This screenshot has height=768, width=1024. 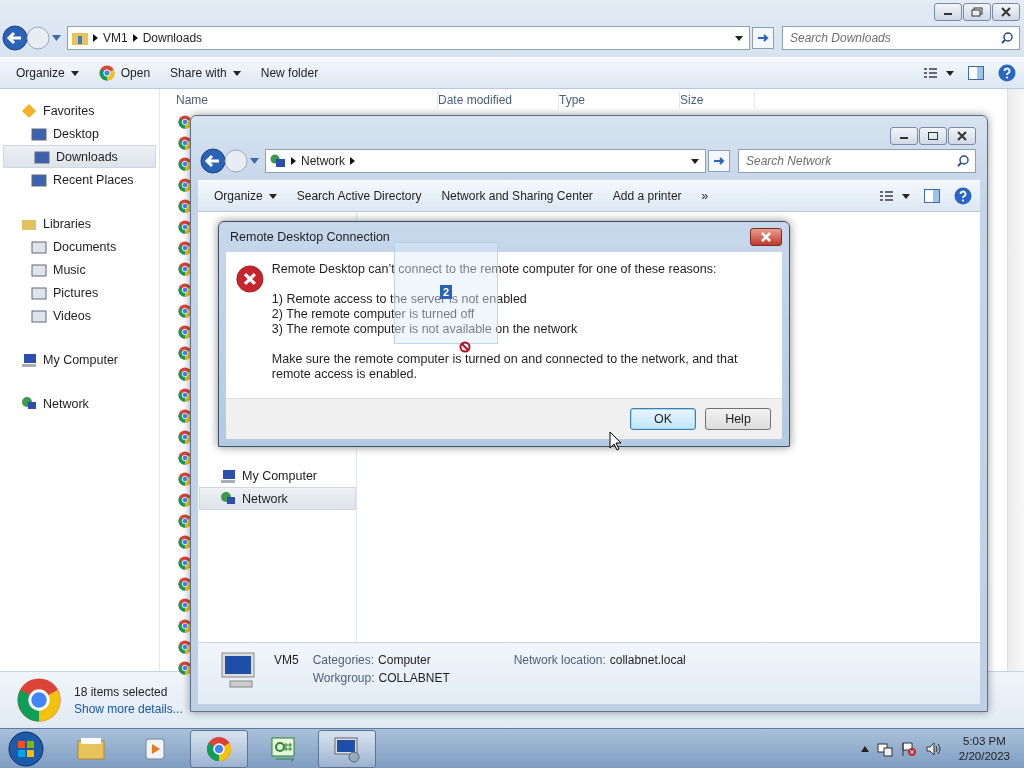 I want to click on sidebar-item: Pictures, so click(x=79, y=292).